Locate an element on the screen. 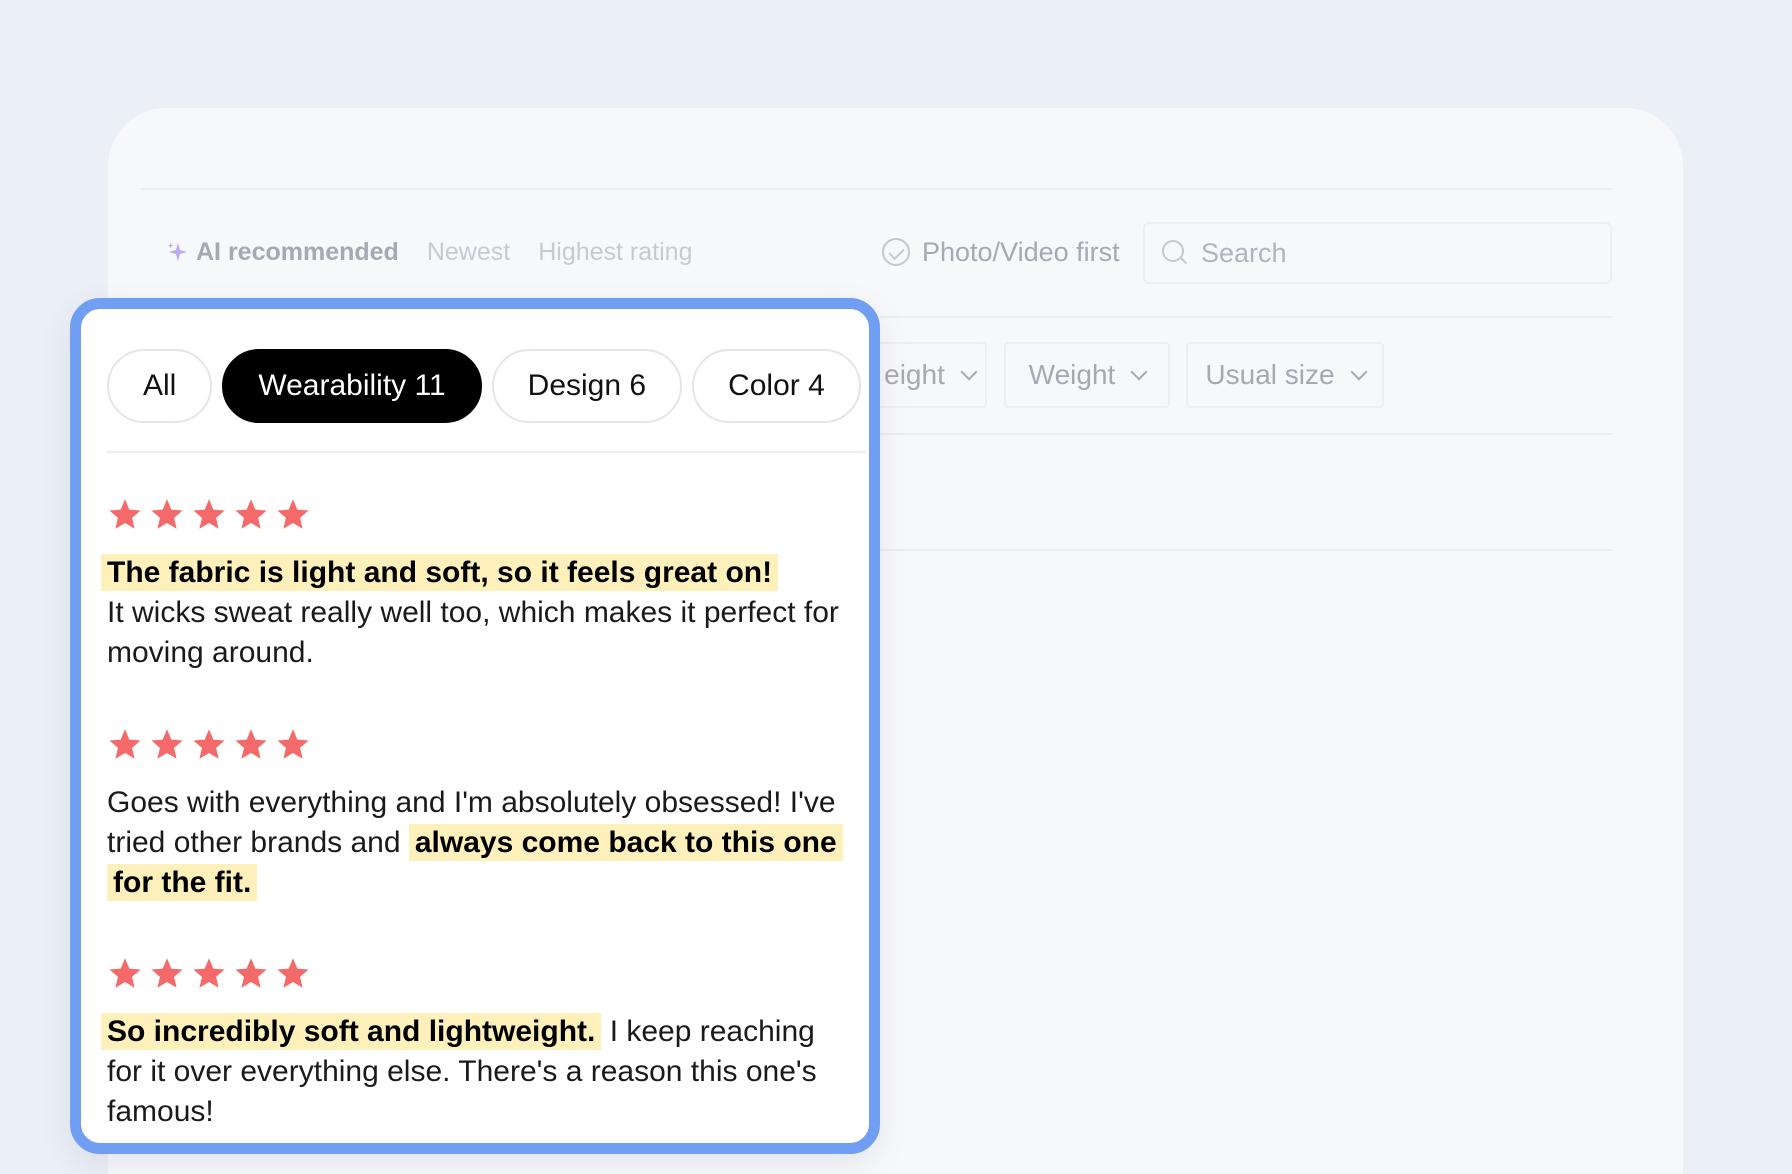  search-icon is located at coordinates (1175, 253).